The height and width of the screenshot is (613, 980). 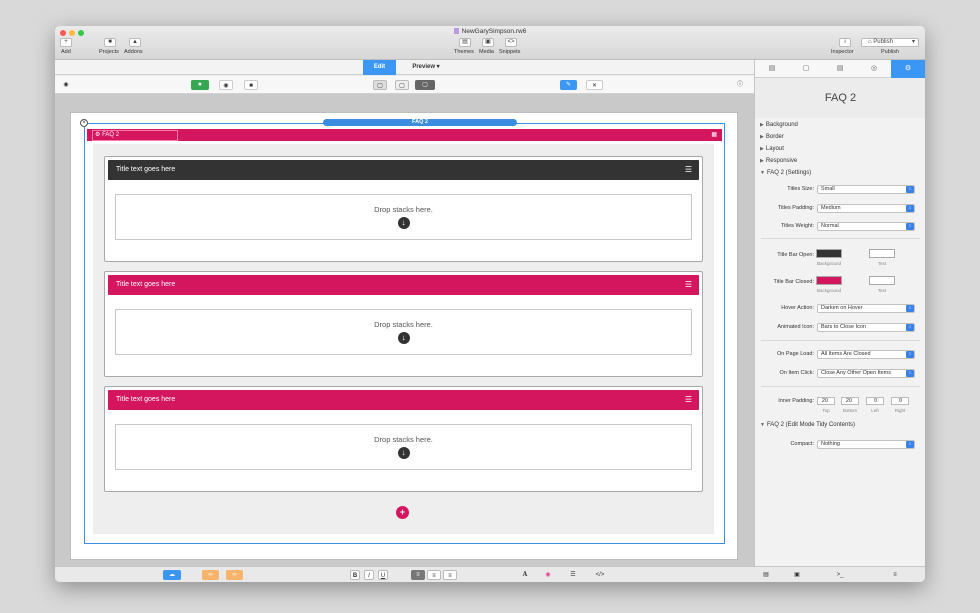 I want to click on hover-action-label: Hover Action:, so click(x=797, y=308).